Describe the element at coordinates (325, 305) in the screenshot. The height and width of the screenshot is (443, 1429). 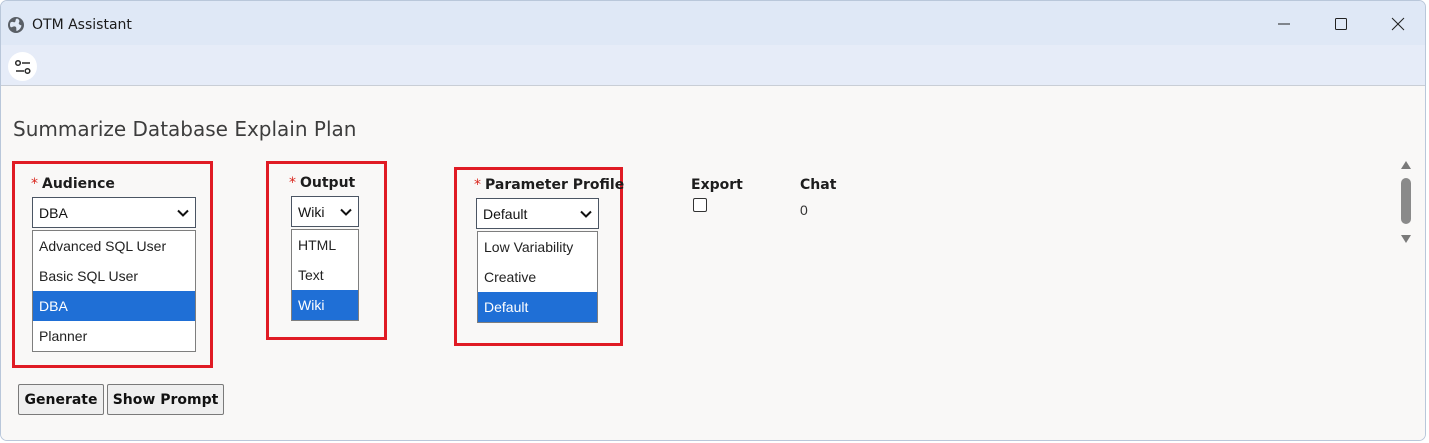
I see `output-option-selected: Wiki` at that location.